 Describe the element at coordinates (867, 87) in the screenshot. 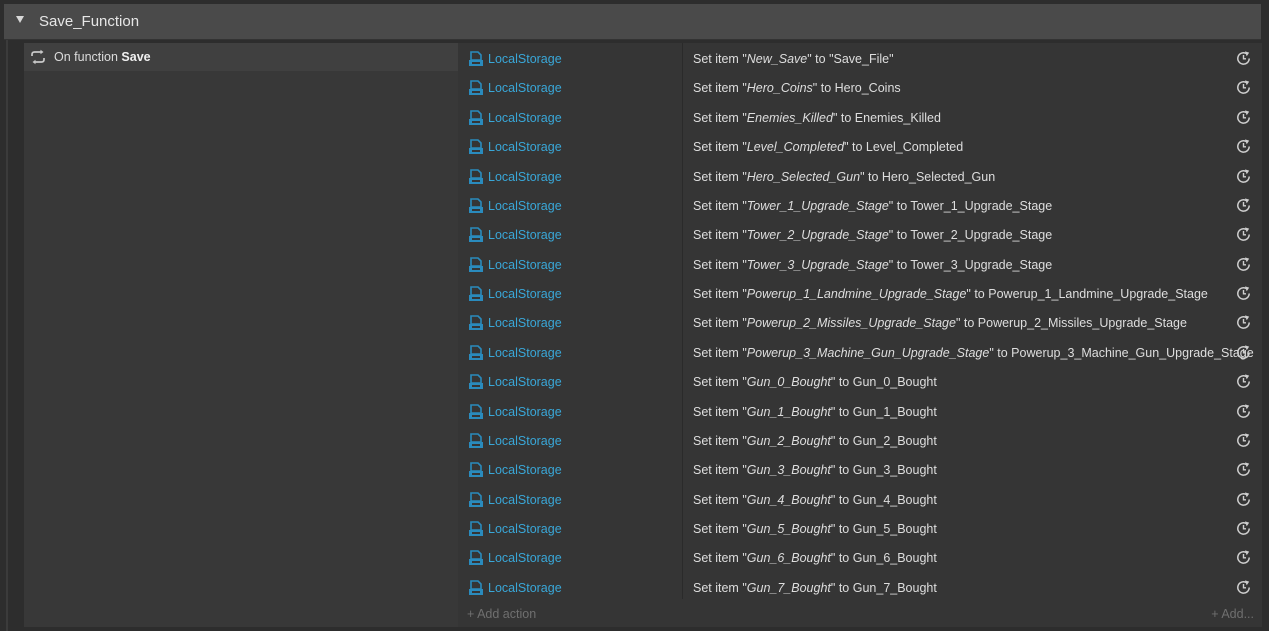

I see `action-value: Hero_Coins` at that location.